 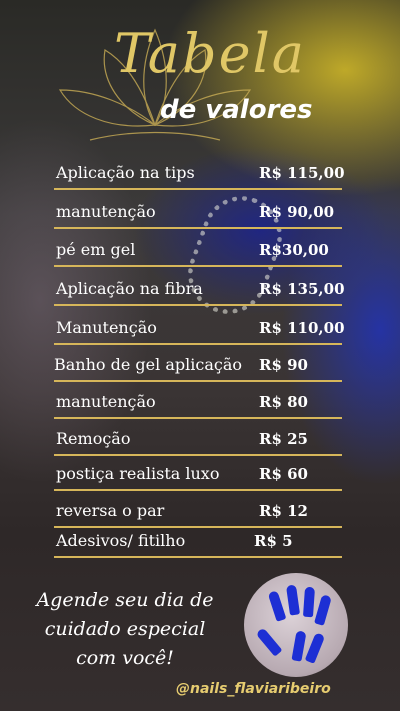 I want to click on price-row: postiça realista luxo R$ 60, so click(x=198, y=472).